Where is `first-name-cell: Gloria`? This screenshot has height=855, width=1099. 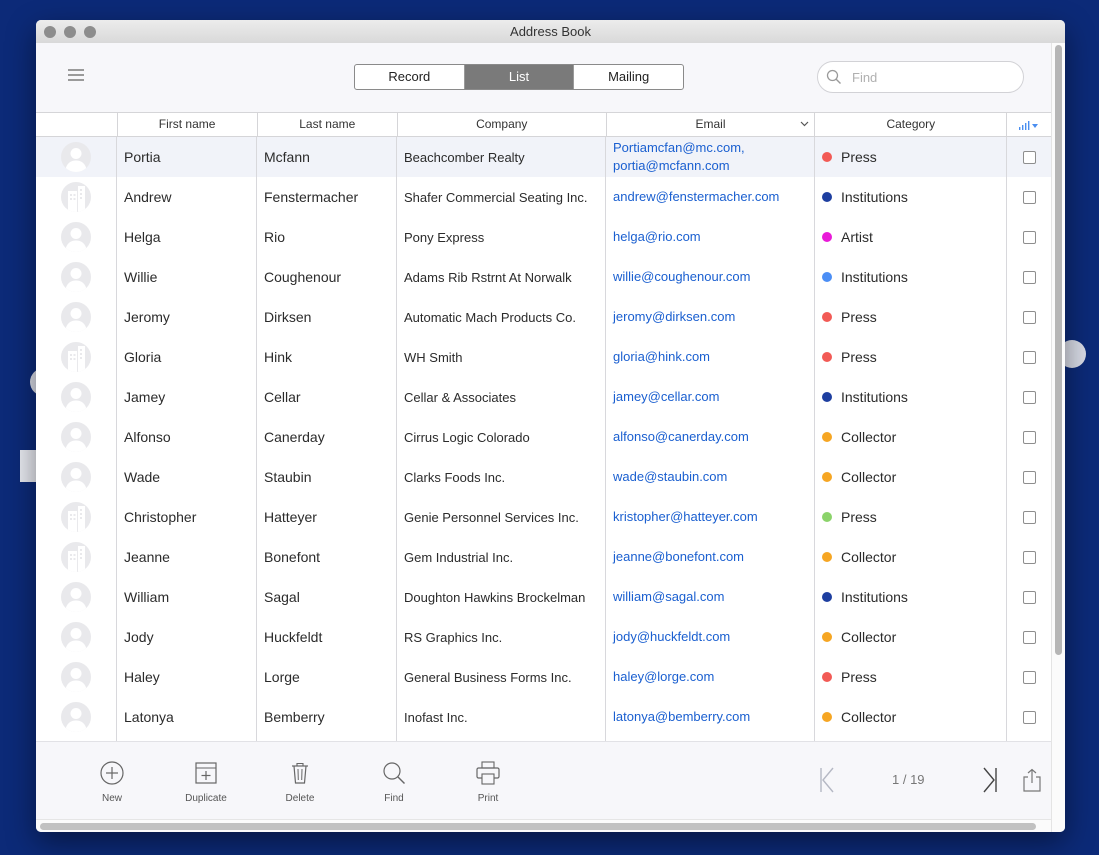 first-name-cell: Gloria is located at coordinates (187, 357).